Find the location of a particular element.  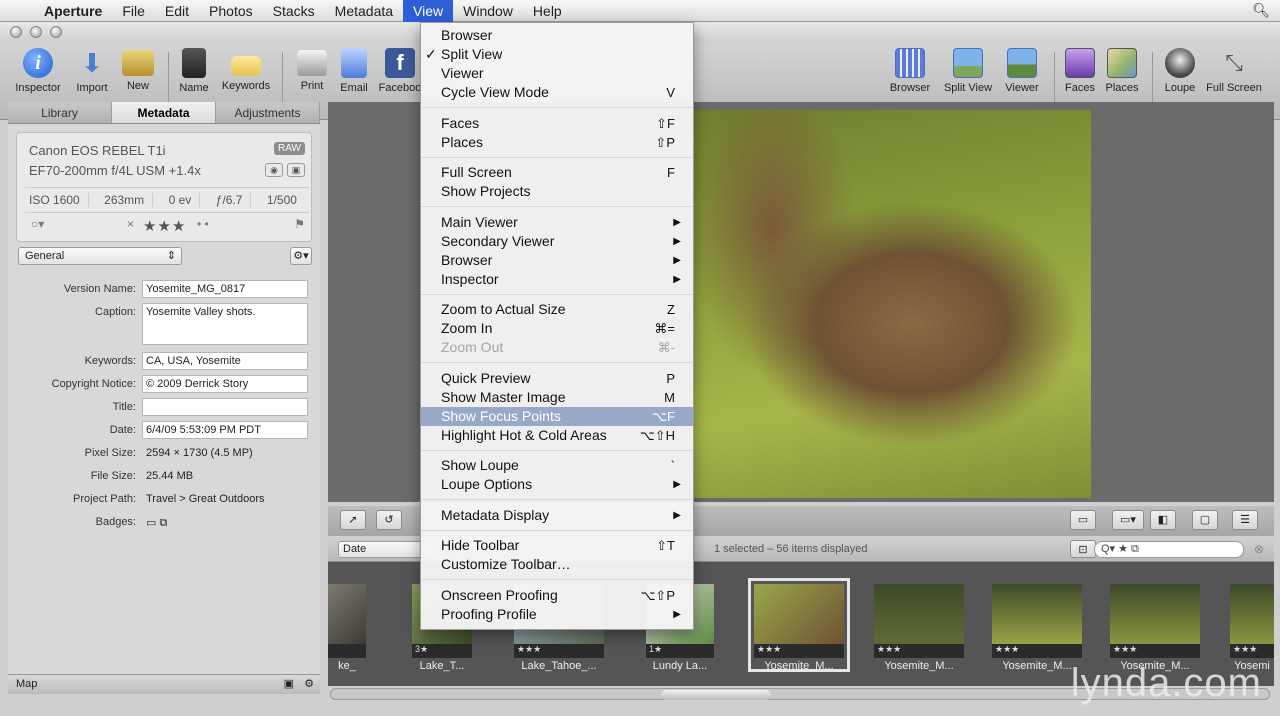

rating-stars: ★★★ is located at coordinates (164, 226).